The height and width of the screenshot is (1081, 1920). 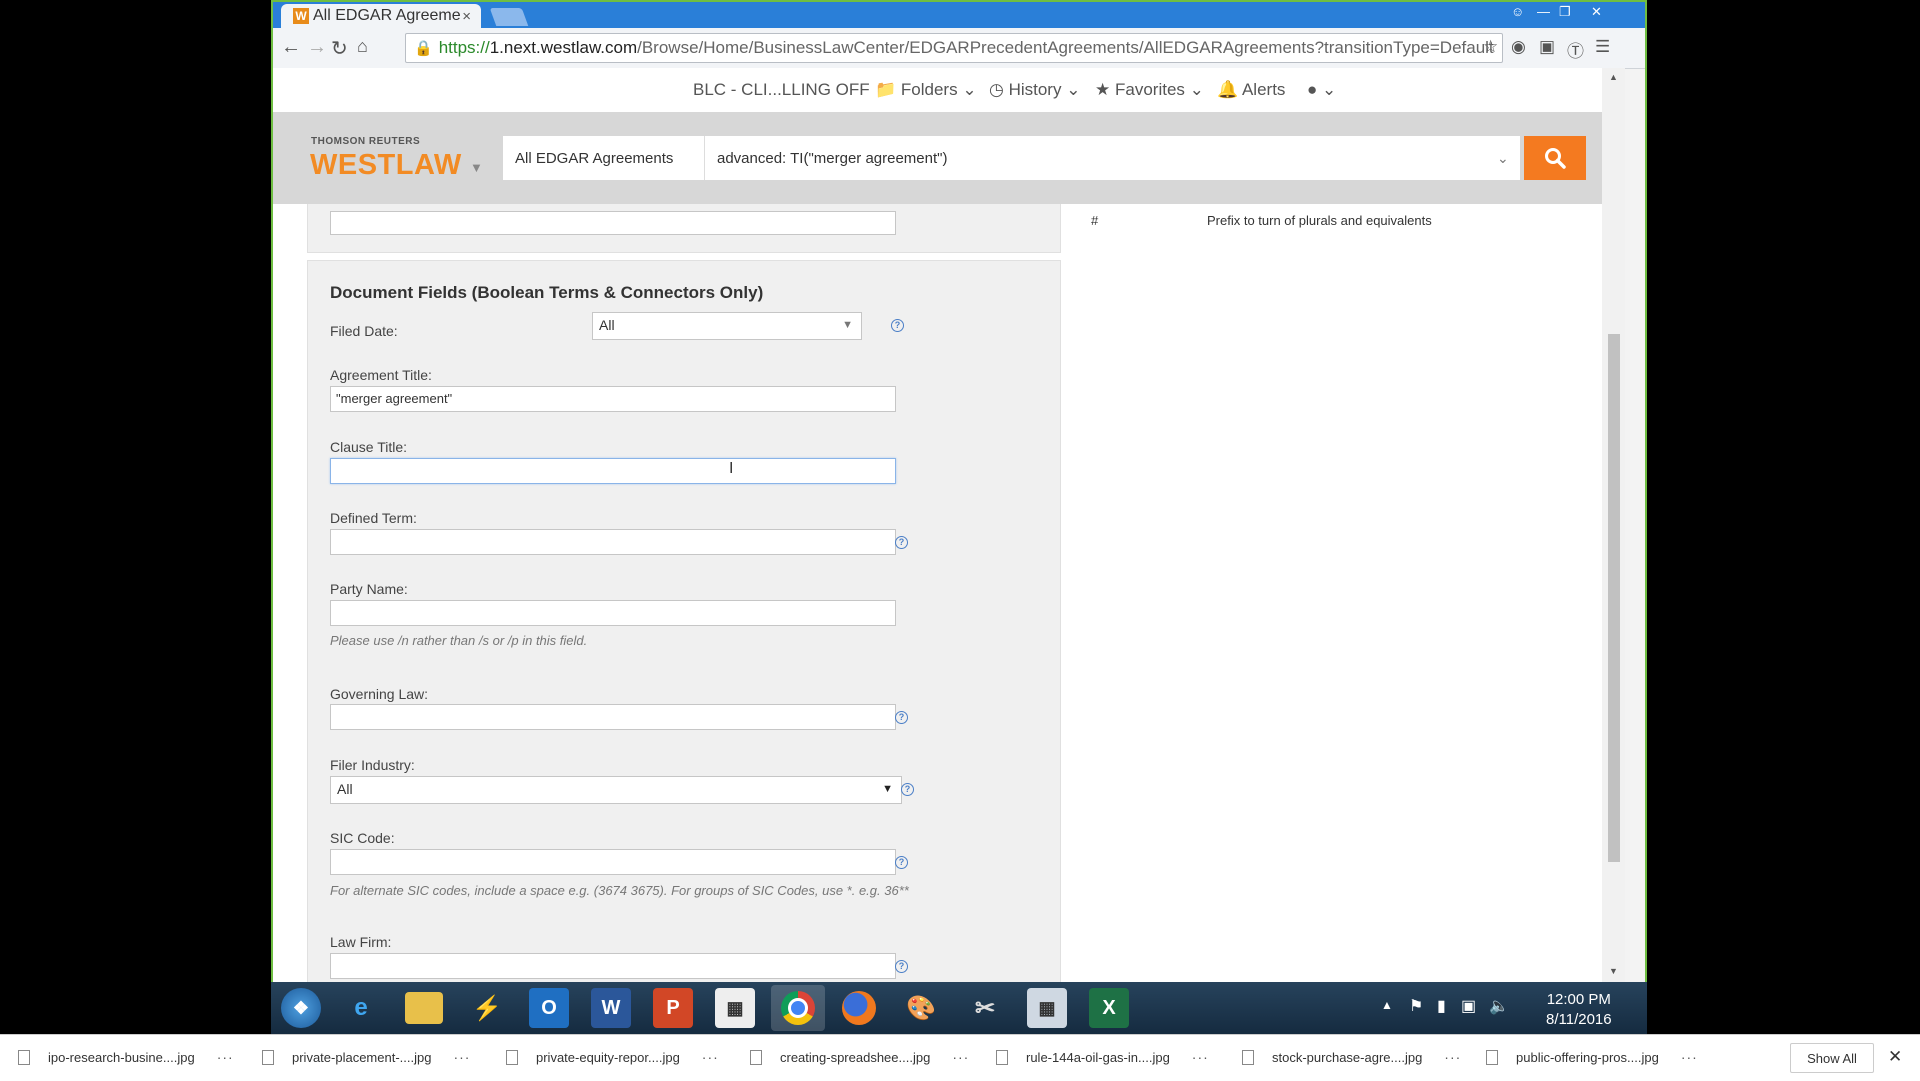 I want to click on reload-icon: ↻, so click(x=339, y=48).